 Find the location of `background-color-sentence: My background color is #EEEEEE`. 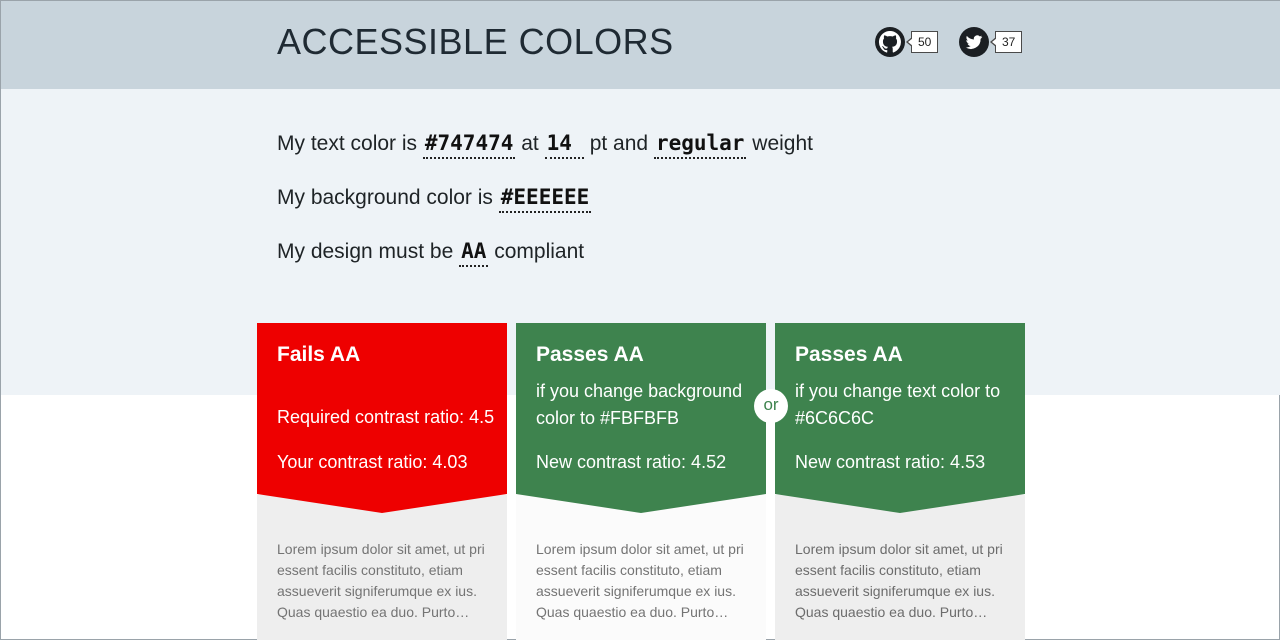

background-color-sentence: My background color is #EEEEEE is located at coordinates (434, 199).